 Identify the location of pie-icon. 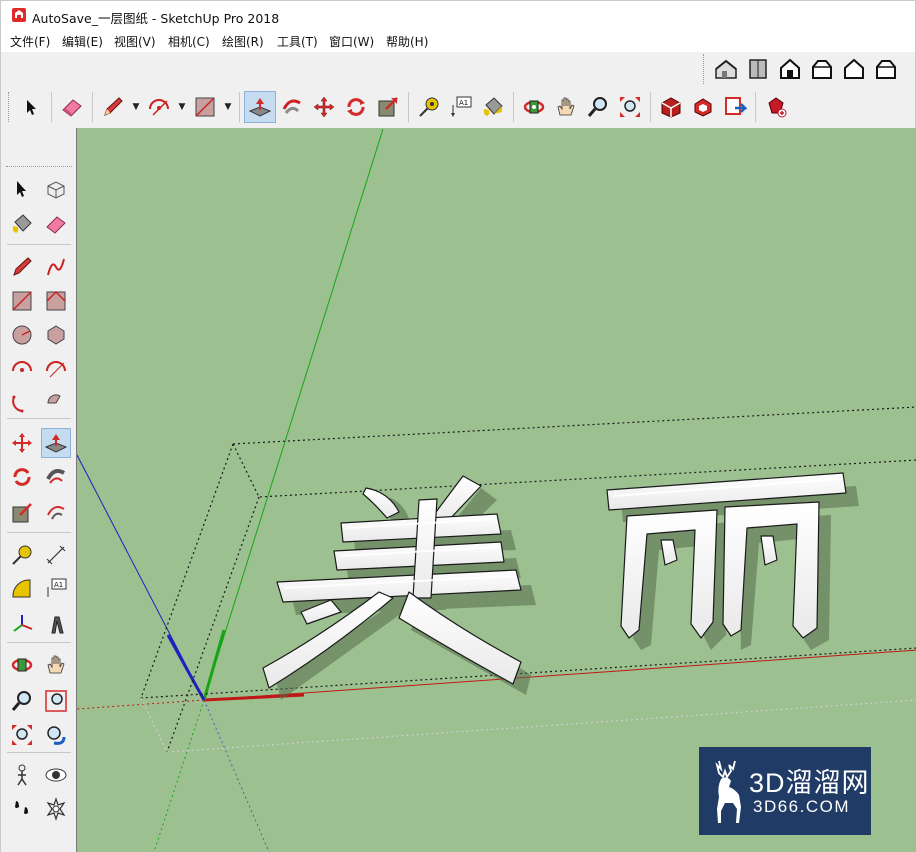
(54, 399).